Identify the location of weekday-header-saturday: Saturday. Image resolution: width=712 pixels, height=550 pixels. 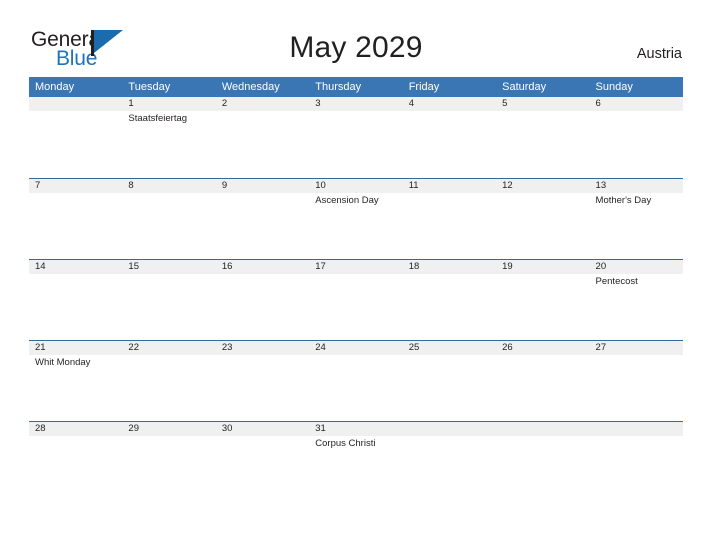
(524, 87).